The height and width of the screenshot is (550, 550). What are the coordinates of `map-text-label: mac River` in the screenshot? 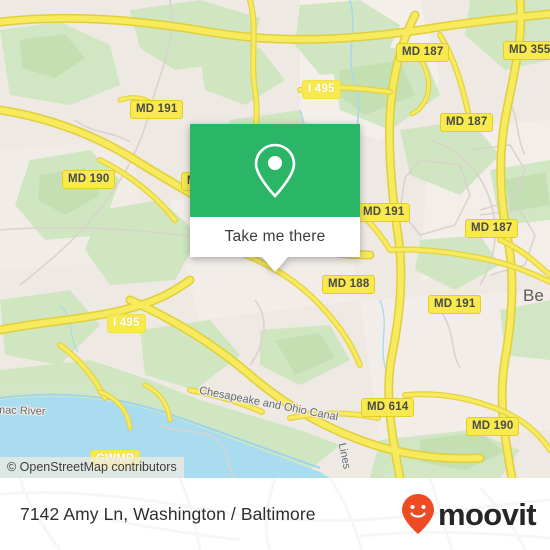 It's located at (23, 411).